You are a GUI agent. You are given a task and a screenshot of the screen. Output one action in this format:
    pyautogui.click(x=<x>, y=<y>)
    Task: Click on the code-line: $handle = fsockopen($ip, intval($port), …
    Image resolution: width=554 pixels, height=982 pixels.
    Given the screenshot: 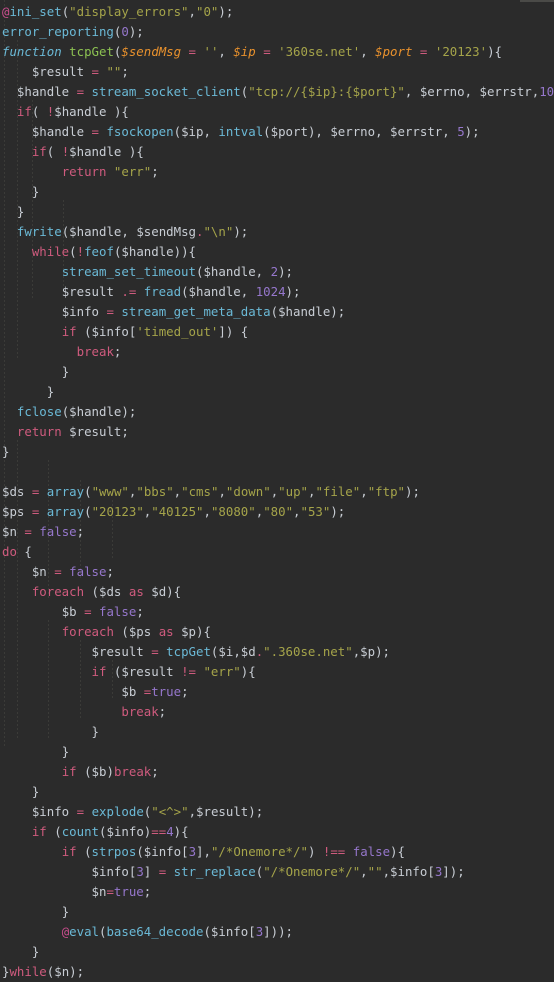 What is the action you would take?
    pyautogui.click(x=277, y=132)
    